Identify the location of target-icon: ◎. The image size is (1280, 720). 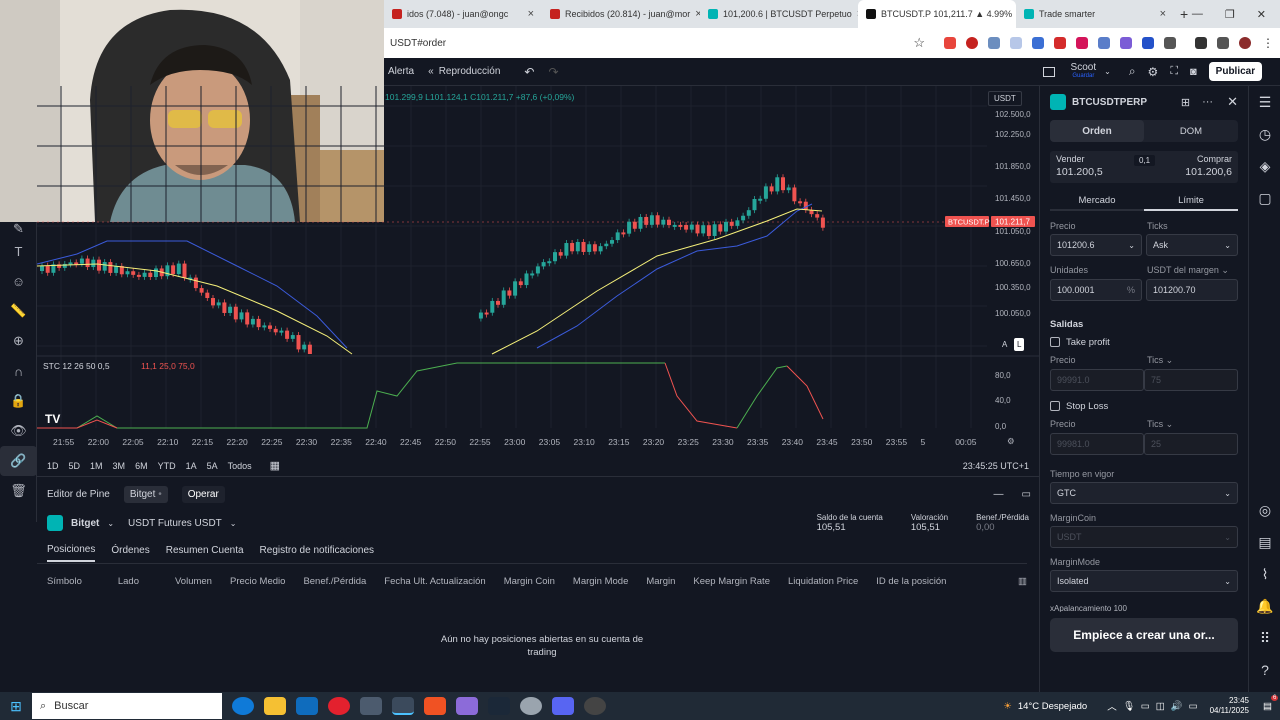
(1264, 510).